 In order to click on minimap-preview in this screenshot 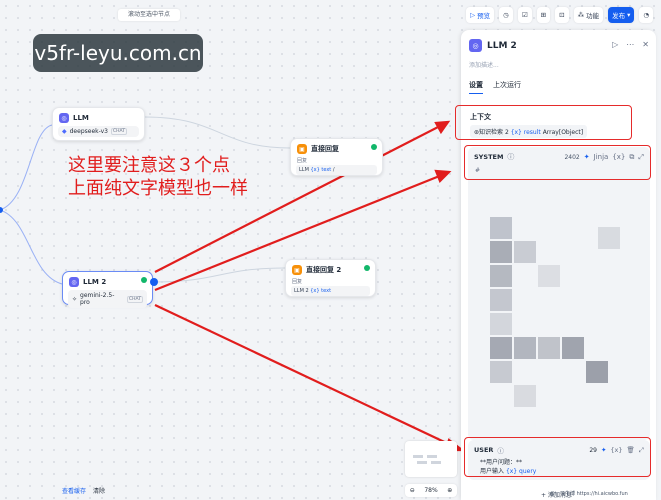, I will do `click(427, 459)`.